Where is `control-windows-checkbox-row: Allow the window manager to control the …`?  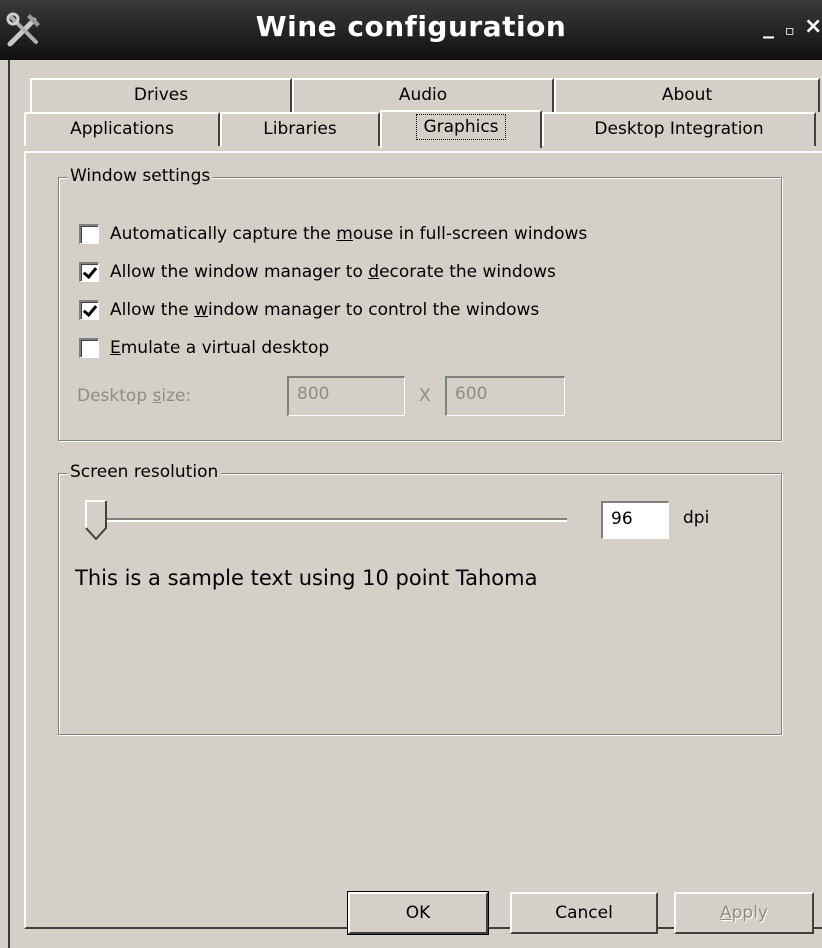
control-windows-checkbox-row: Allow the window manager to control the … is located at coordinates (309, 310).